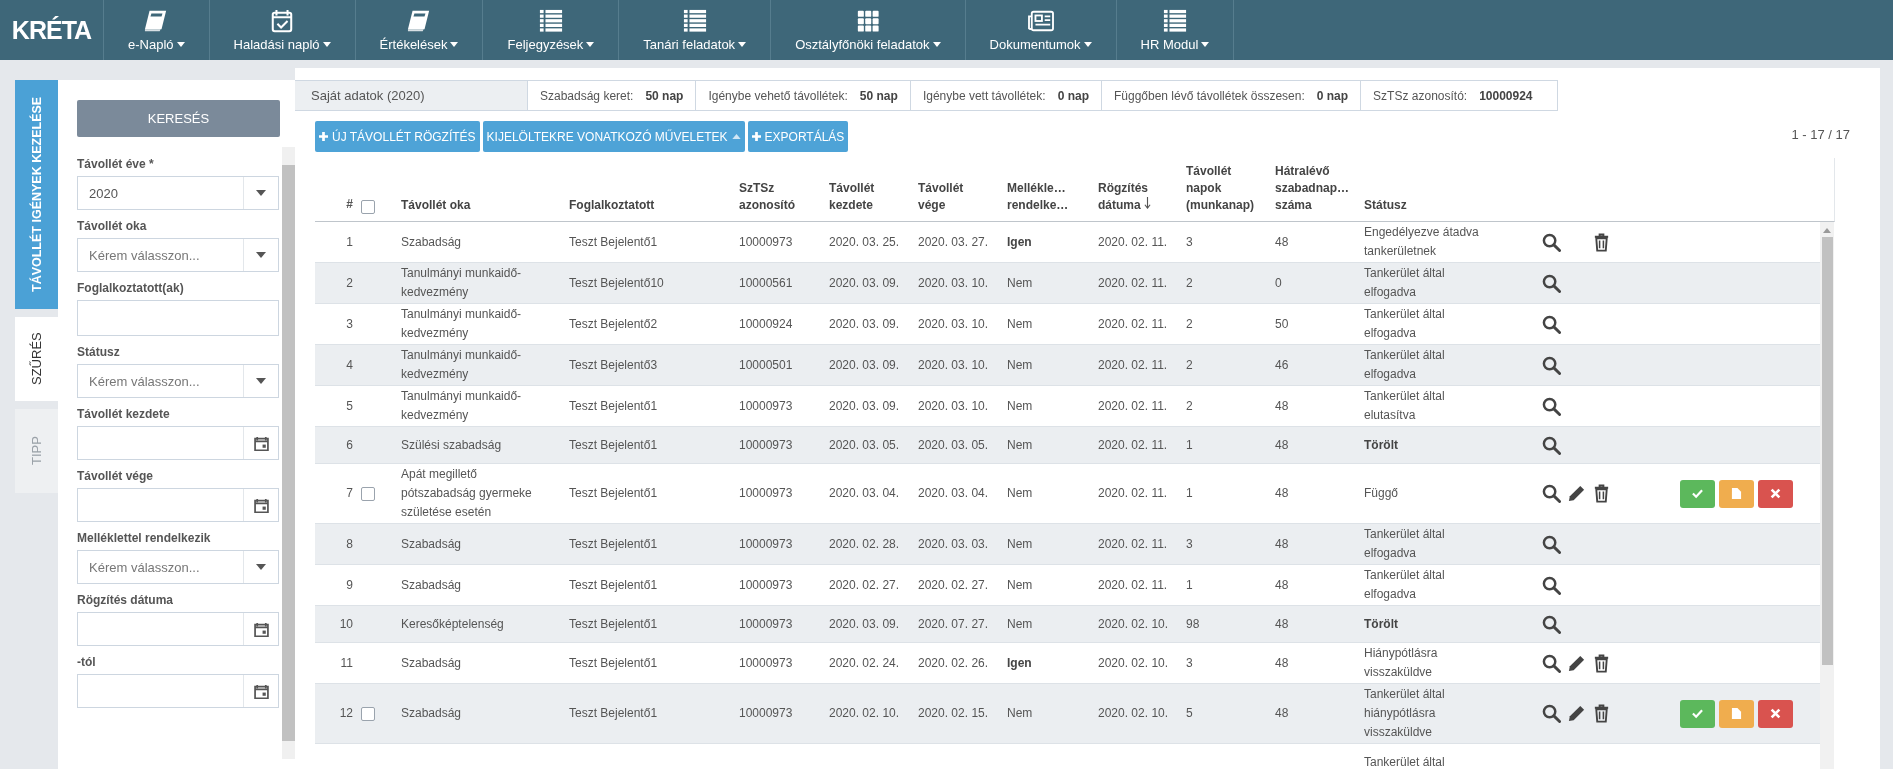 The width and height of the screenshot is (1893, 769). Describe the element at coordinates (1147, 203) in the screenshot. I see `sort-arrow-icon` at that location.